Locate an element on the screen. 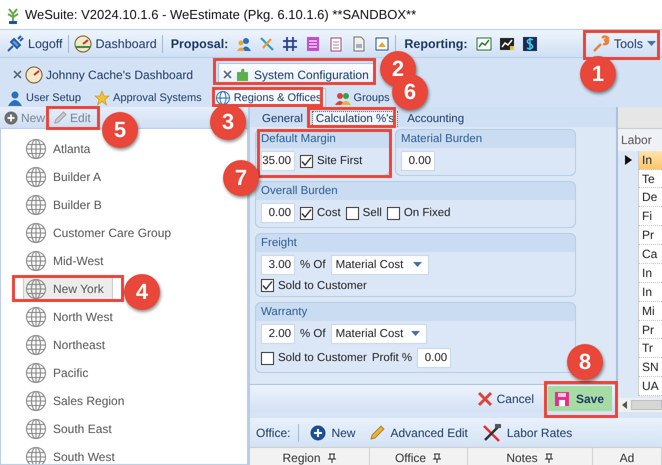 This screenshot has height=465, width=662. config-tab: Groups is located at coordinates (363, 97).